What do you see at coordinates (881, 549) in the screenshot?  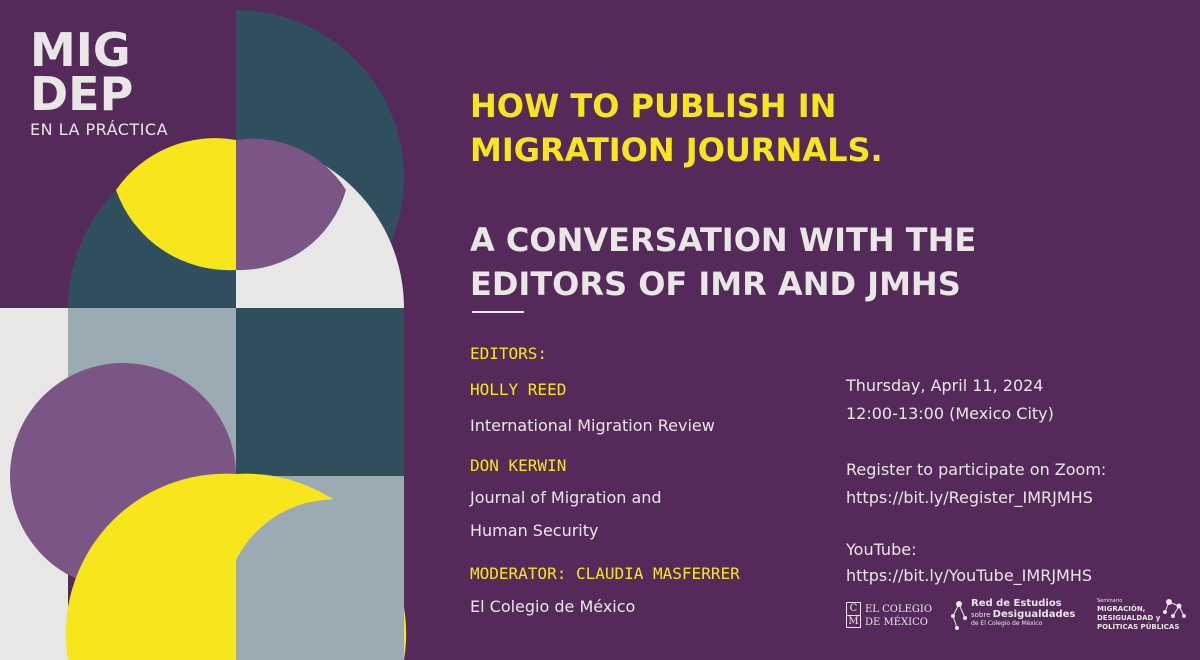 I see `youtube-label: YouTube:` at bounding box center [881, 549].